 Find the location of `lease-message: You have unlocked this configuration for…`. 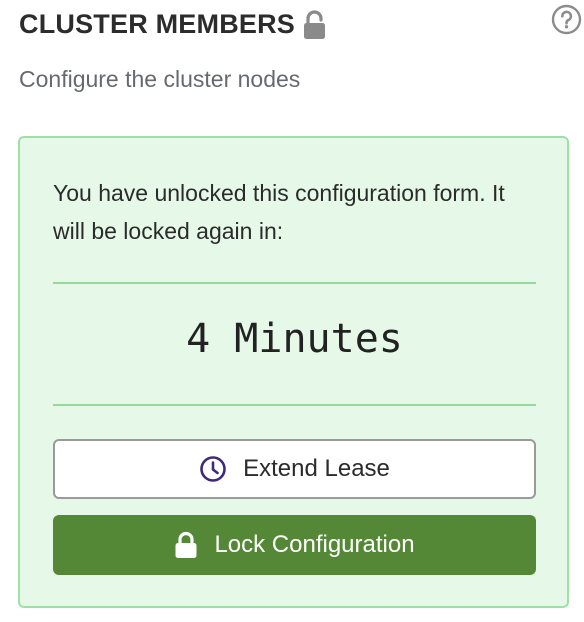

lease-message: You have unlocked this configuration for… is located at coordinates (279, 212).